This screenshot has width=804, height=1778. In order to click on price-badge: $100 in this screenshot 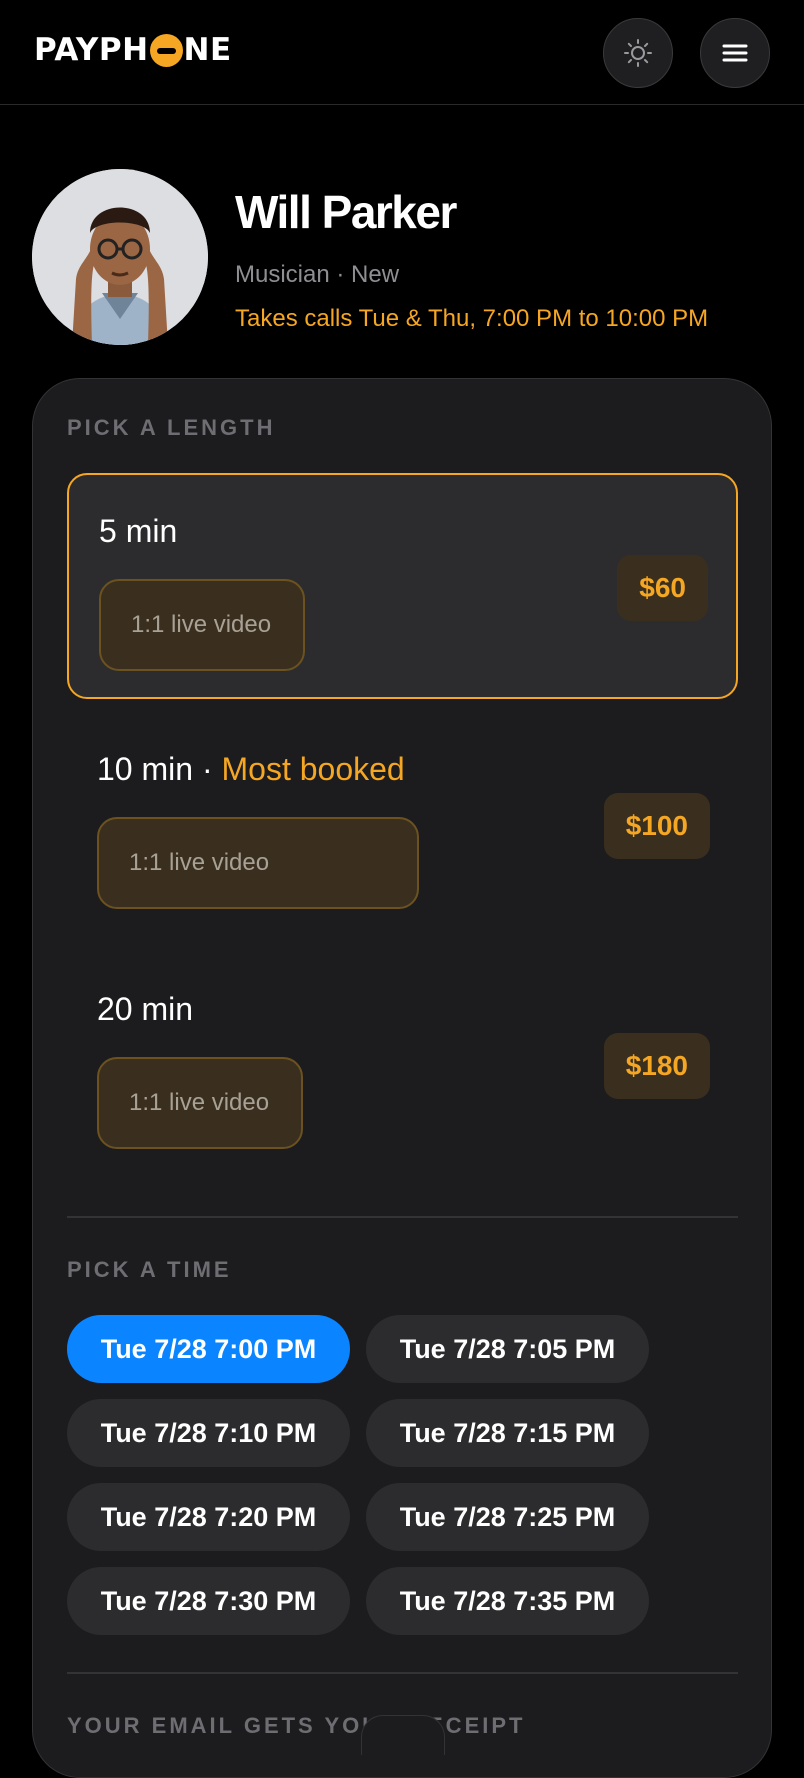, I will do `click(656, 826)`.